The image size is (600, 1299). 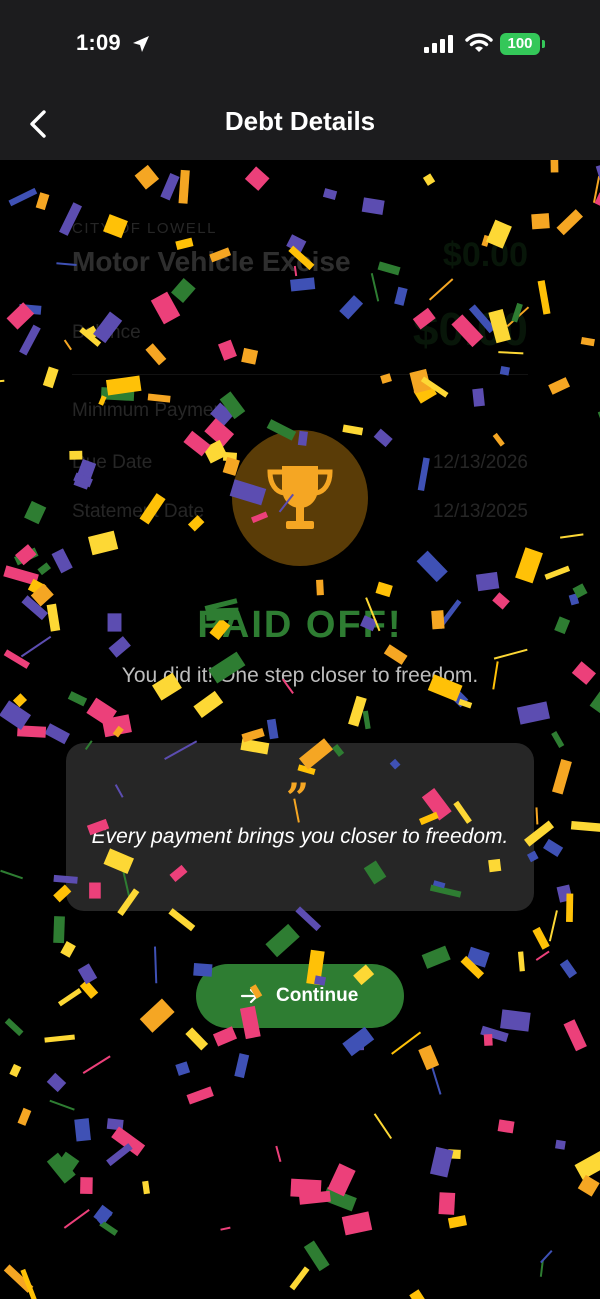 What do you see at coordinates (138, 511) in the screenshot?
I see `statement-date-label: Statement Date` at bounding box center [138, 511].